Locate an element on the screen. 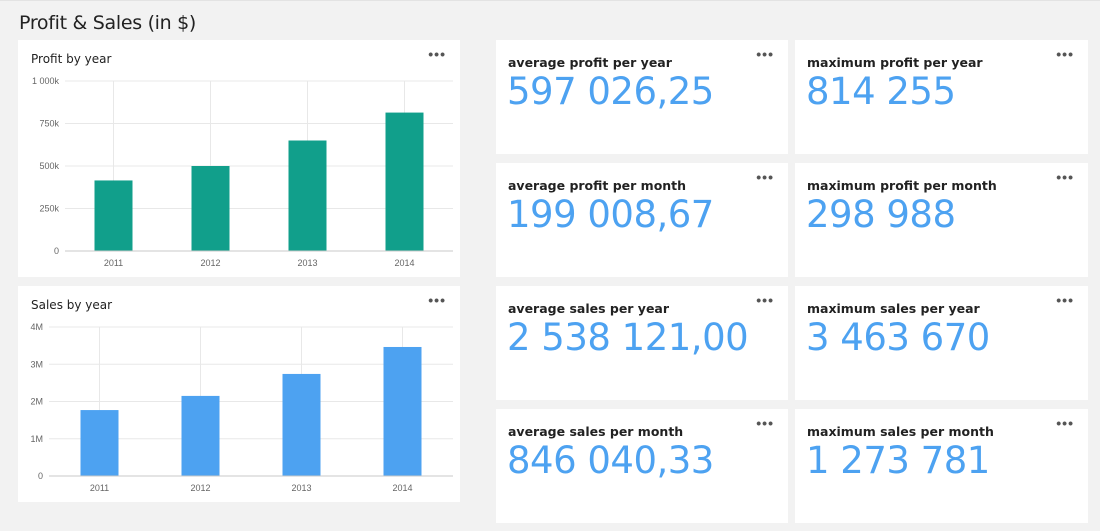  kpi-card: maximum profit per month 298 988 ••• is located at coordinates (941, 220).